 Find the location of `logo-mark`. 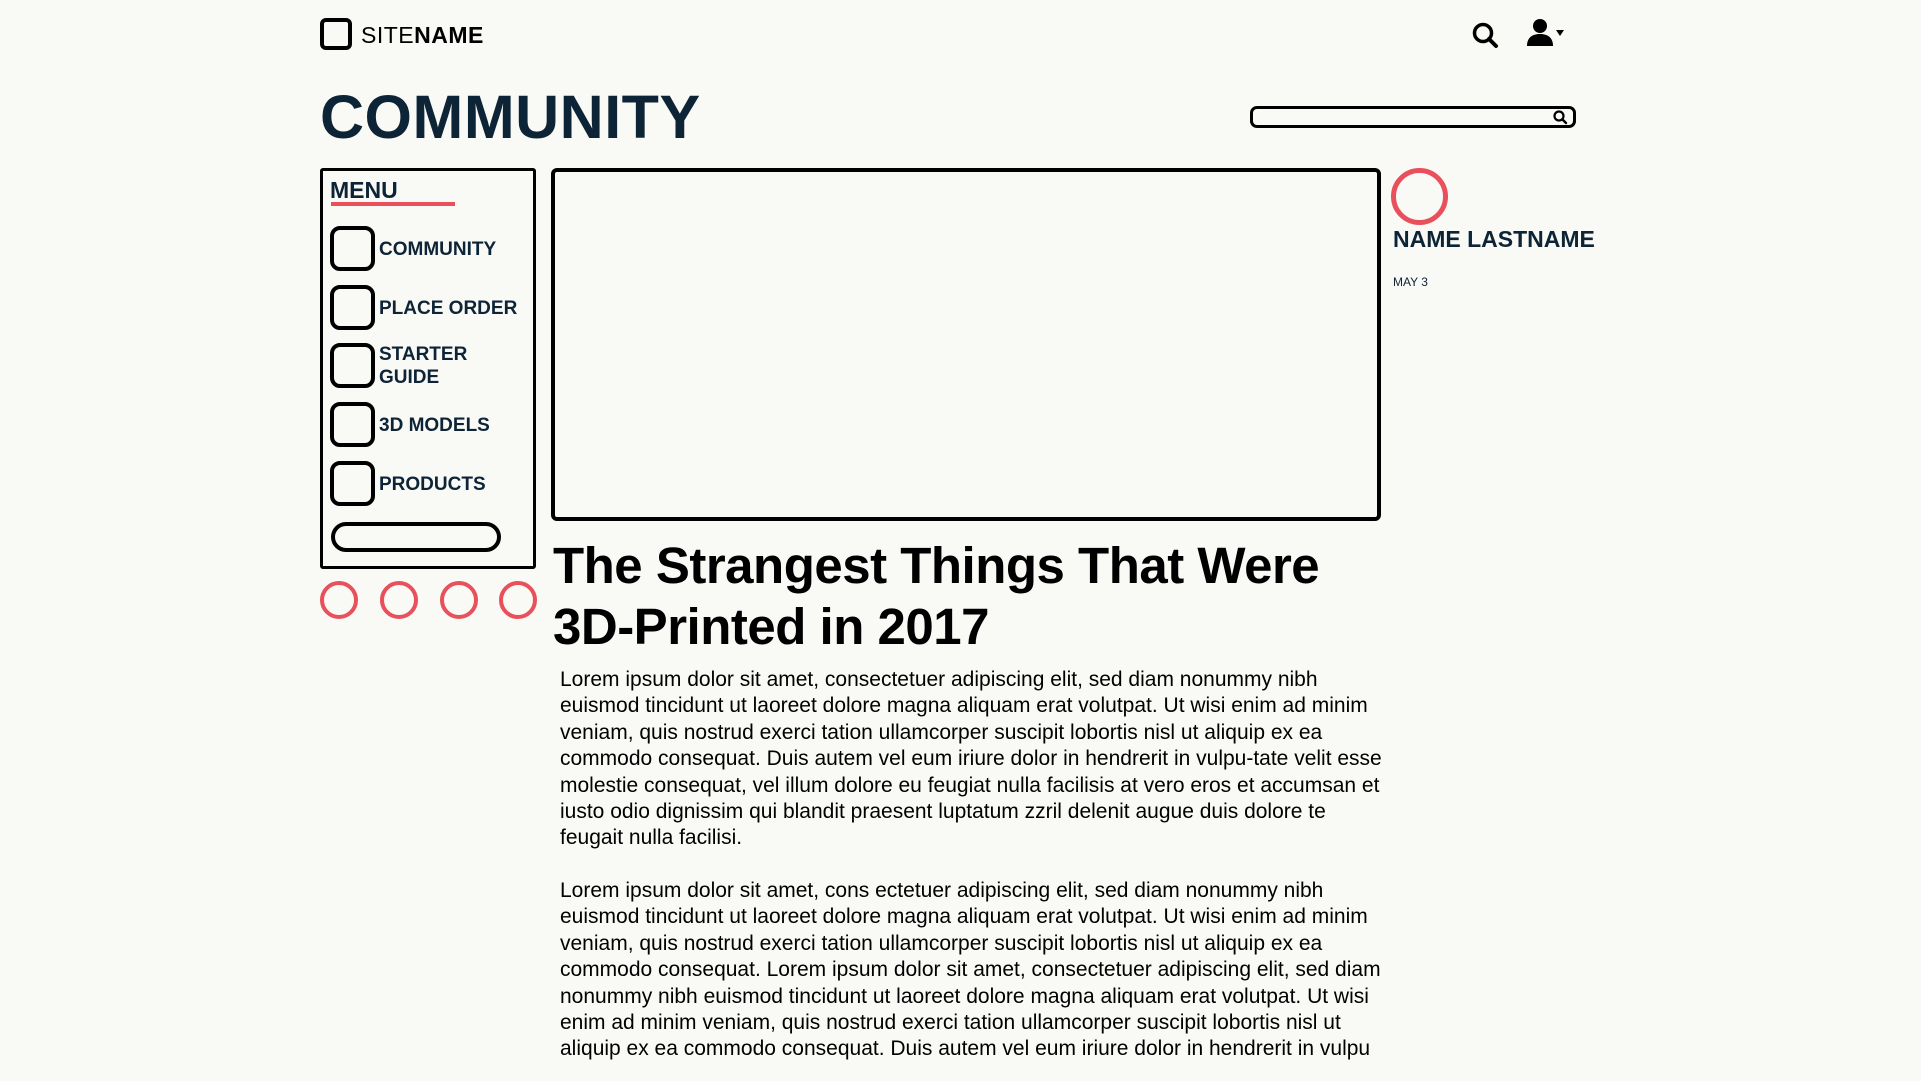

logo-mark is located at coordinates (336, 34).